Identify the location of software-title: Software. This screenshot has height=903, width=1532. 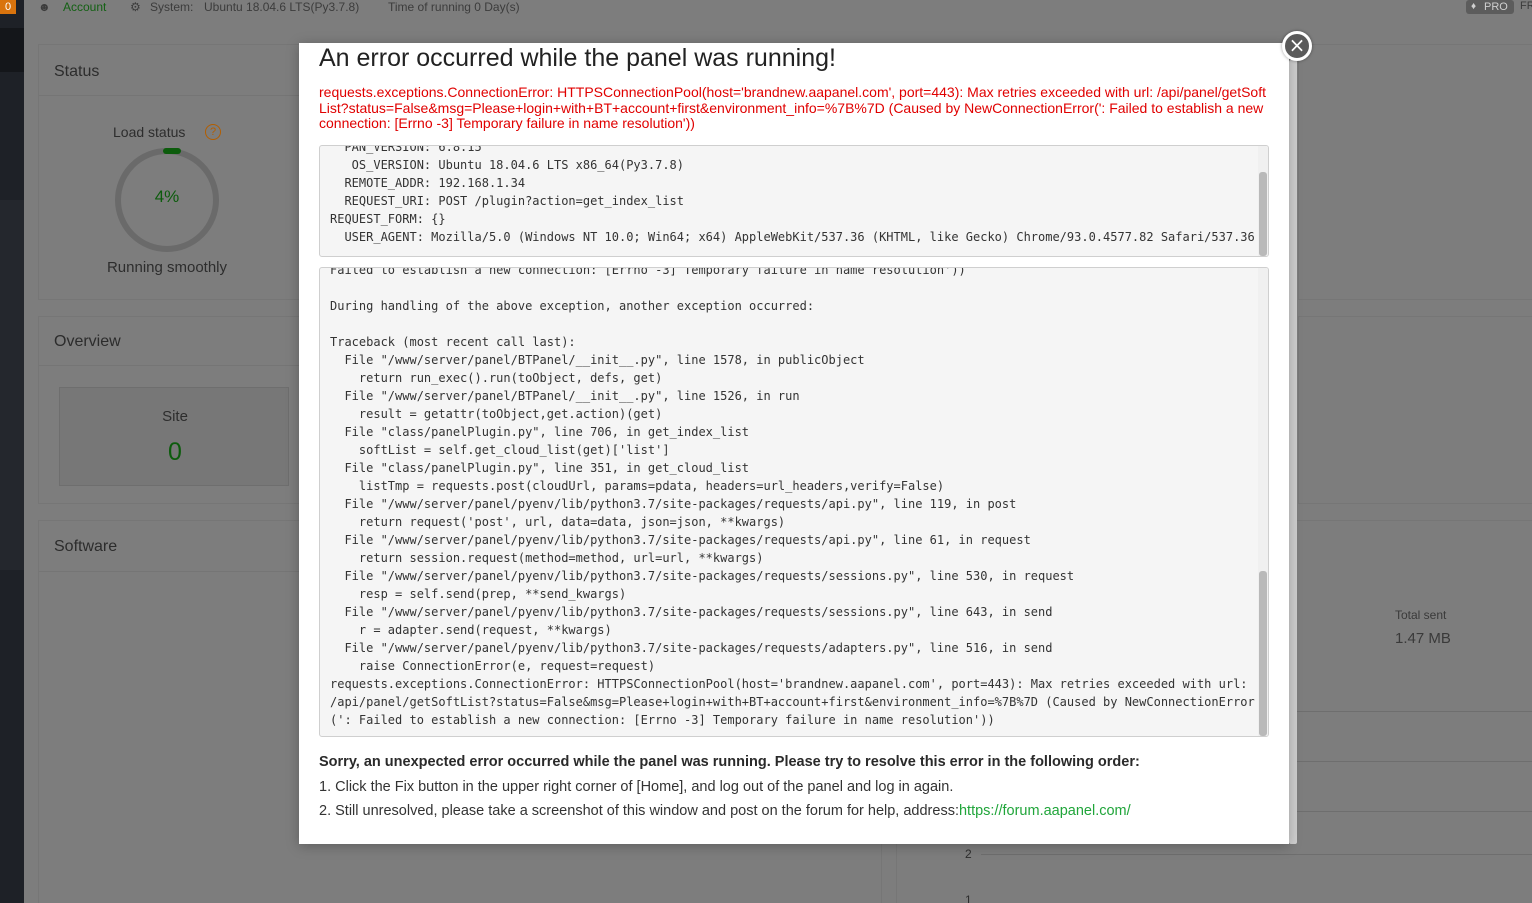
(86, 546).